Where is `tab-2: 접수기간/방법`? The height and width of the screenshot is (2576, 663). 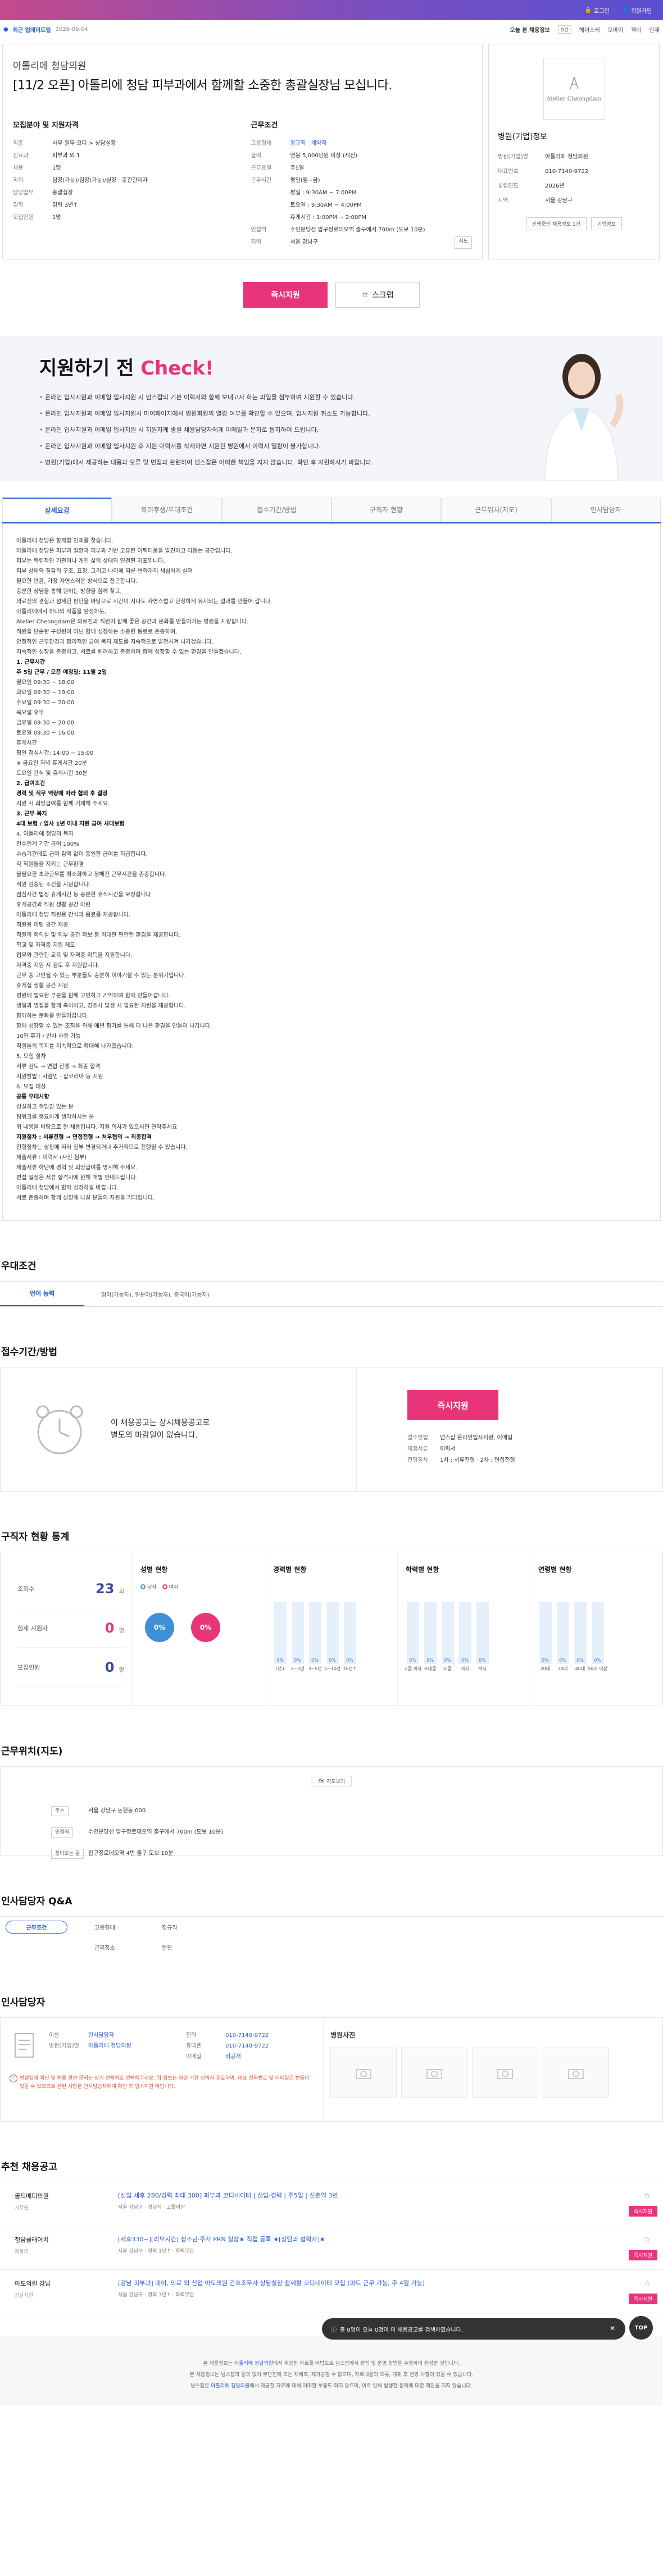
tab-2: 접수기간/방법 is located at coordinates (276, 510).